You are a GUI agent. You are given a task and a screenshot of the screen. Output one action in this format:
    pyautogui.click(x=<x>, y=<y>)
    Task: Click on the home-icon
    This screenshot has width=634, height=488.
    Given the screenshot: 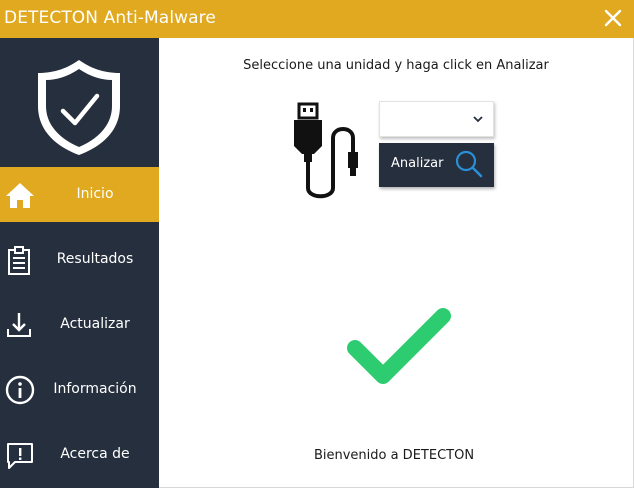 What is the action you would take?
    pyautogui.click(x=20, y=195)
    